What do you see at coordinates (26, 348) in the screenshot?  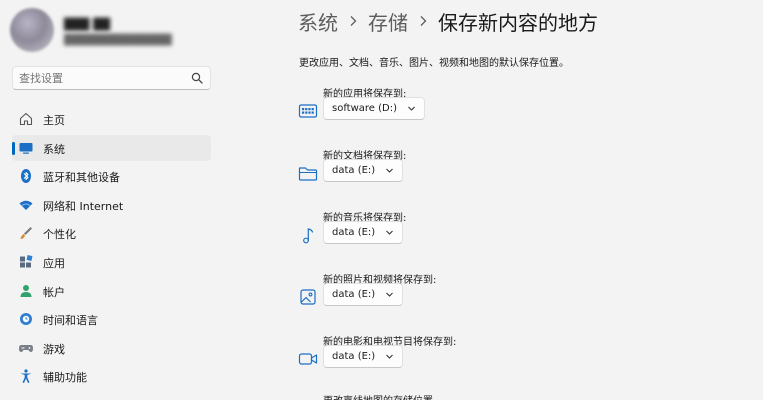 I see `gamepad-icon` at bounding box center [26, 348].